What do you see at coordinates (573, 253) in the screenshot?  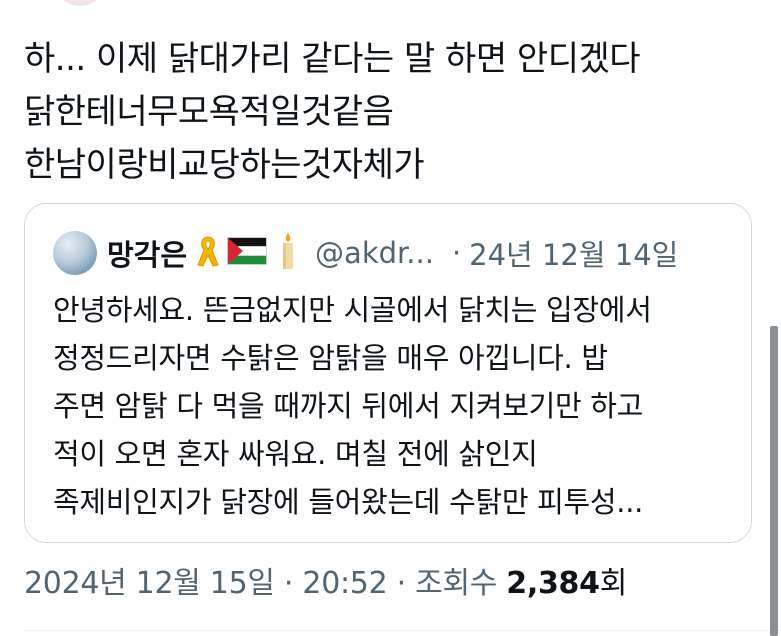 I see `quoted-tweet-date: 24년 12월 14일` at bounding box center [573, 253].